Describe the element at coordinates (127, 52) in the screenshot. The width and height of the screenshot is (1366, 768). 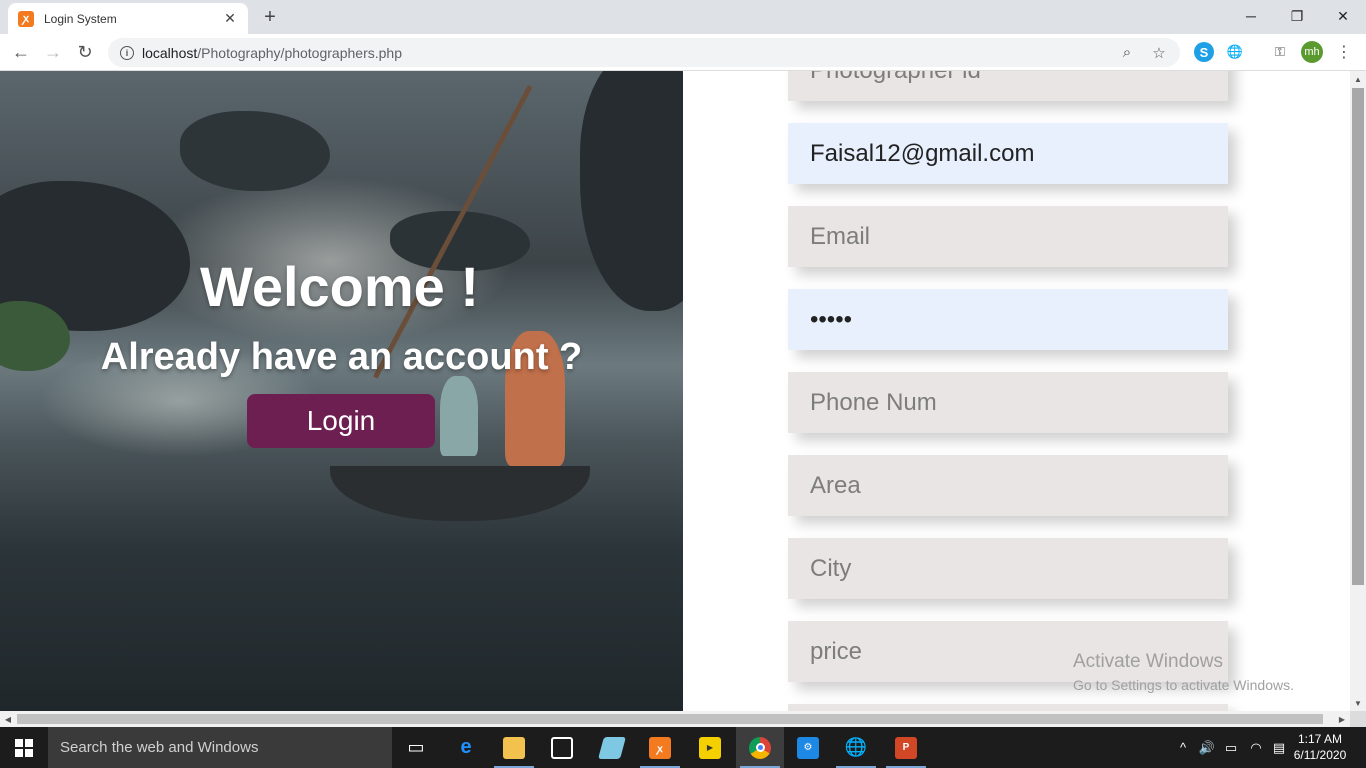
I see `info-icon: i` at that location.